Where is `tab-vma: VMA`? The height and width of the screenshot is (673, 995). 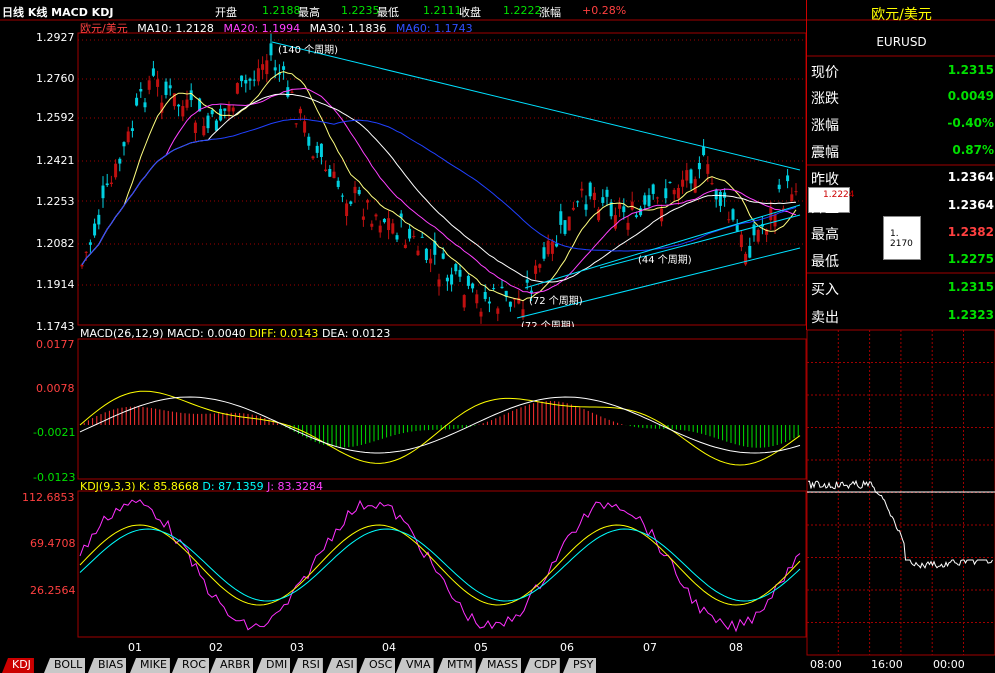 tab-vma: VMA is located at coordinates (415, 665).